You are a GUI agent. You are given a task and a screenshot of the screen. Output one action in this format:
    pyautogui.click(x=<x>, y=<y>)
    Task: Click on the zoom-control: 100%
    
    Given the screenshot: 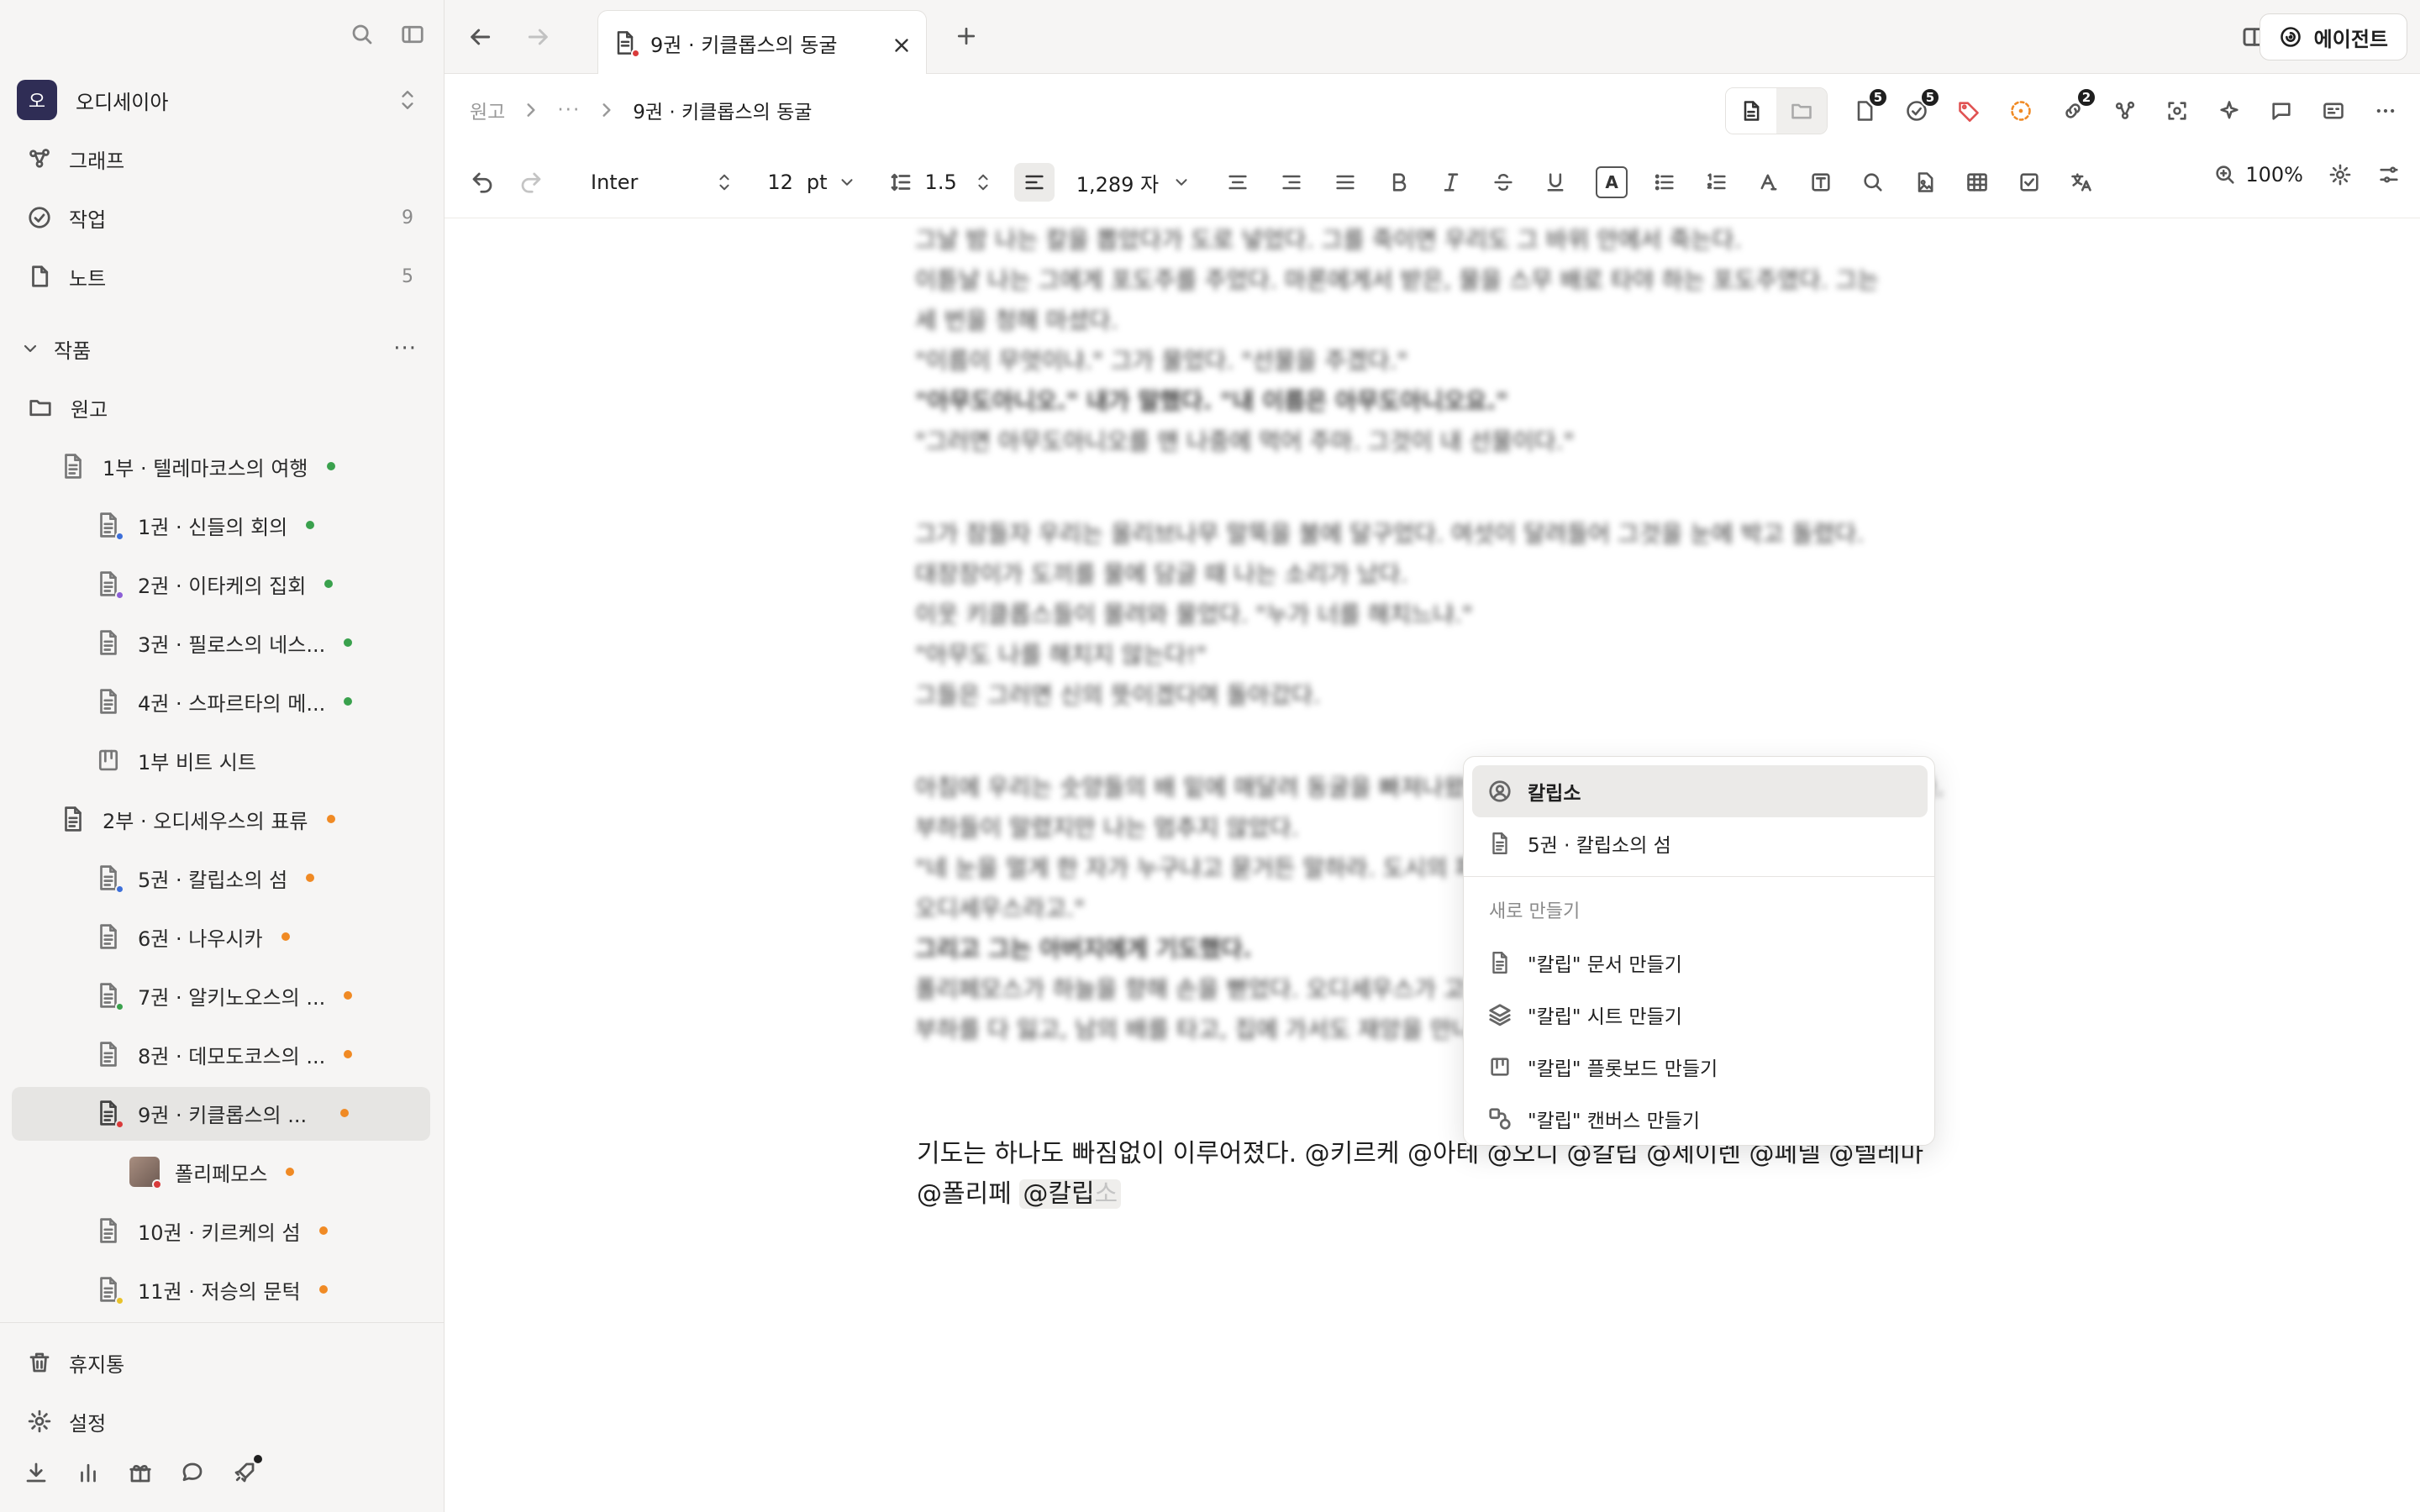 What is the action you would take?
    pyautogui.click(x=2258, y=174)
    